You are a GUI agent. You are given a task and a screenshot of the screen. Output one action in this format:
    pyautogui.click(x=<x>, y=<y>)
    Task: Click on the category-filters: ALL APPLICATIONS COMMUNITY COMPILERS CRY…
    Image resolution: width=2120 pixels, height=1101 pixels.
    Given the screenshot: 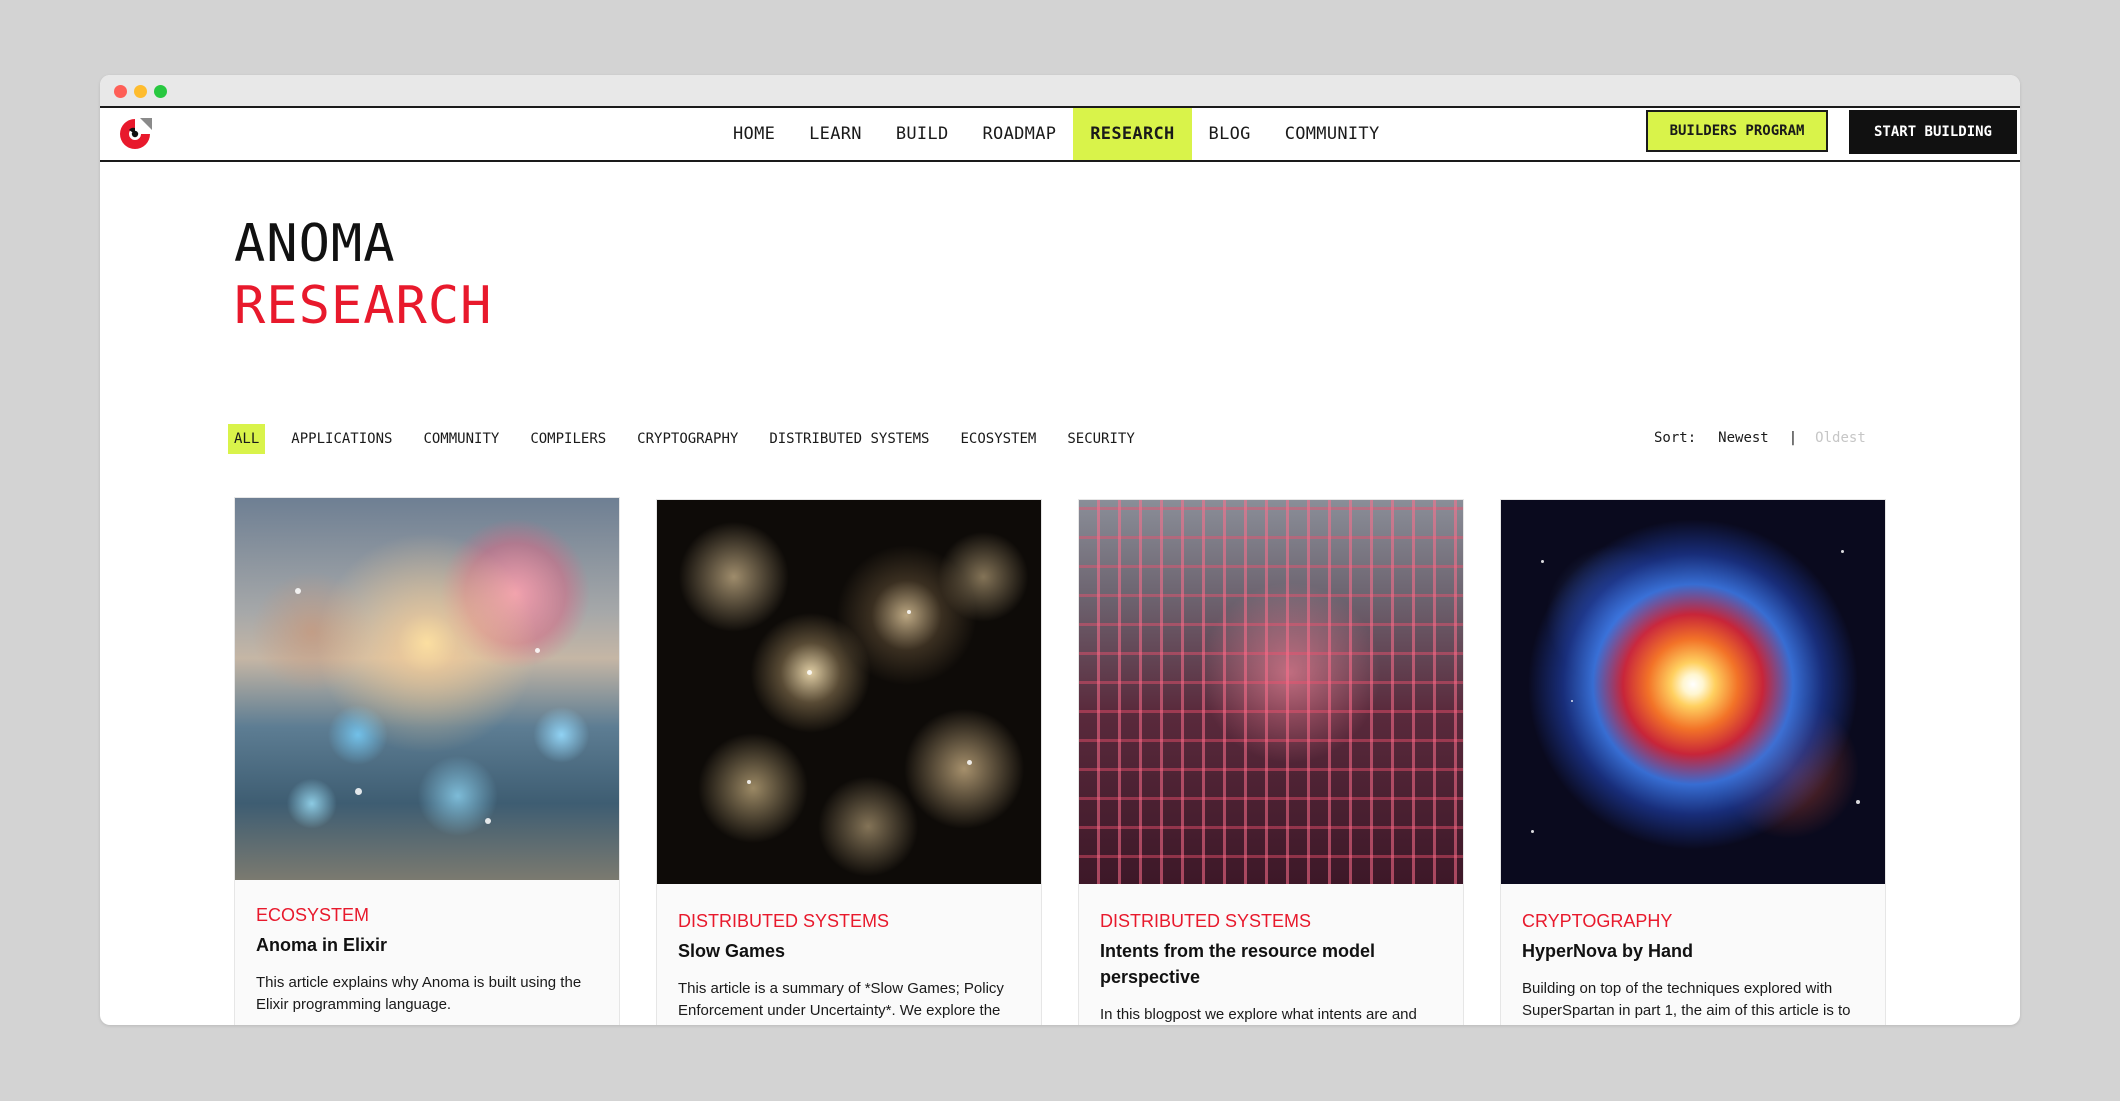 What is the action you would take?
    pyautogui.click(x=694, y=439)
    